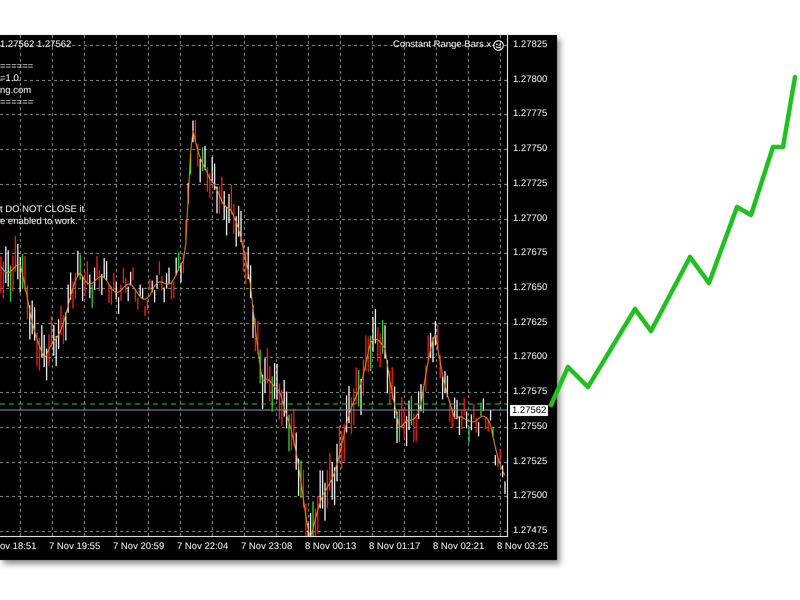 This screenshot has height=600, width=800. Describe the element at coordinates (267, 547) in the screenshot. I see `time-label: 7 Nov 23:08` at that location.